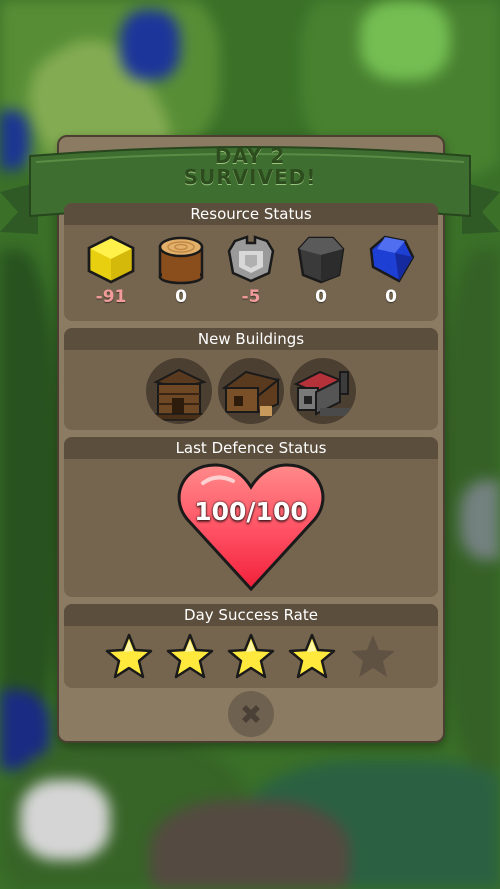 The height and width of the screenshot is (889, 500). I want to click on stone-forge-icon, so click(321, 393).